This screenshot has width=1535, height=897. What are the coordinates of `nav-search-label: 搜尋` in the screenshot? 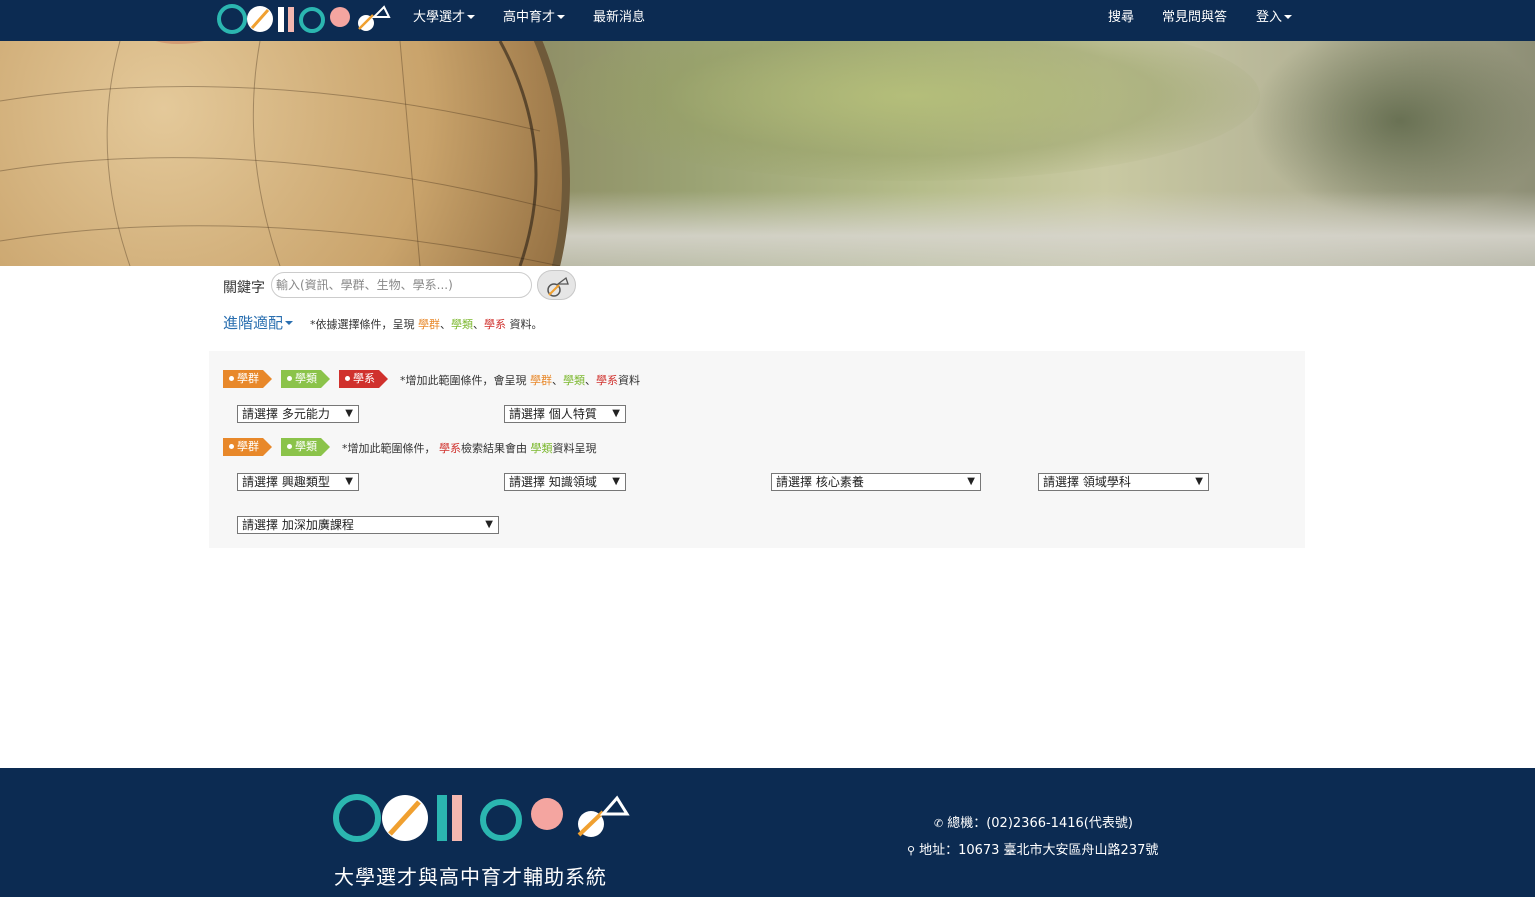 It's located at (1121, 17).